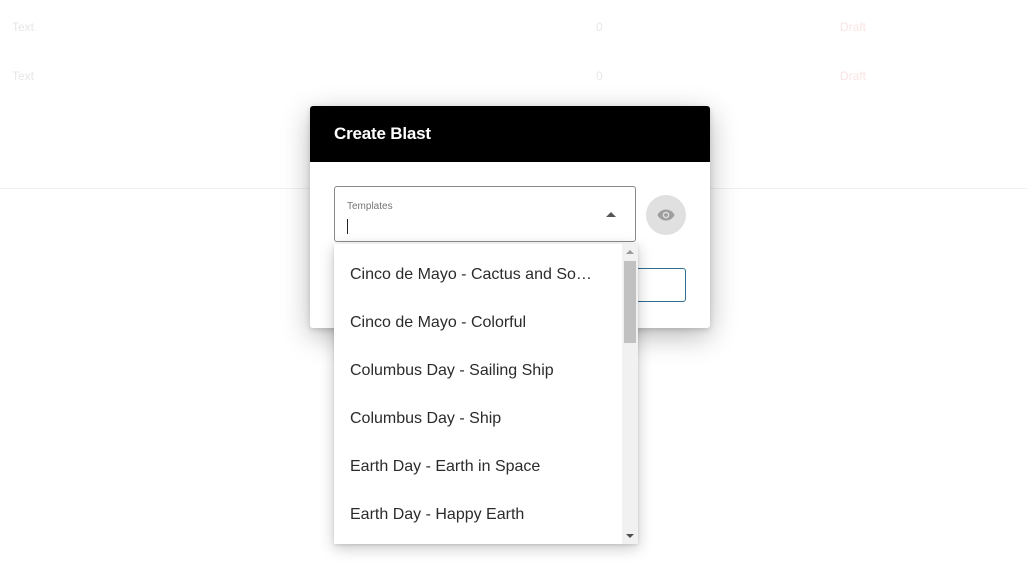 The height and width of the screenshot is (587, 1027). What do you see at coordinates (478, 467) in the screenshot?
I see `list-item: Earth Day - Earth in Space` at bounding box center [478, 467].